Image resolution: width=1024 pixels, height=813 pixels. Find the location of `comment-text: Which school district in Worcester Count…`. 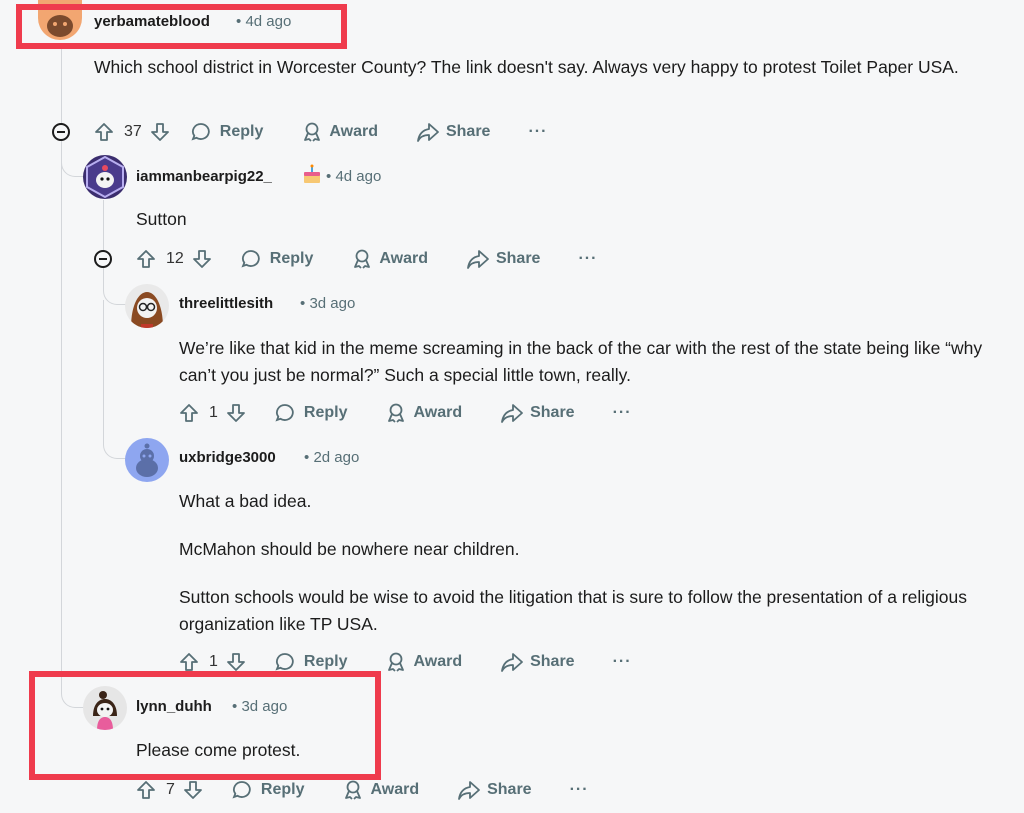

comment-text: Which school district in Worcester Count… is located at coordinates (526, 67).